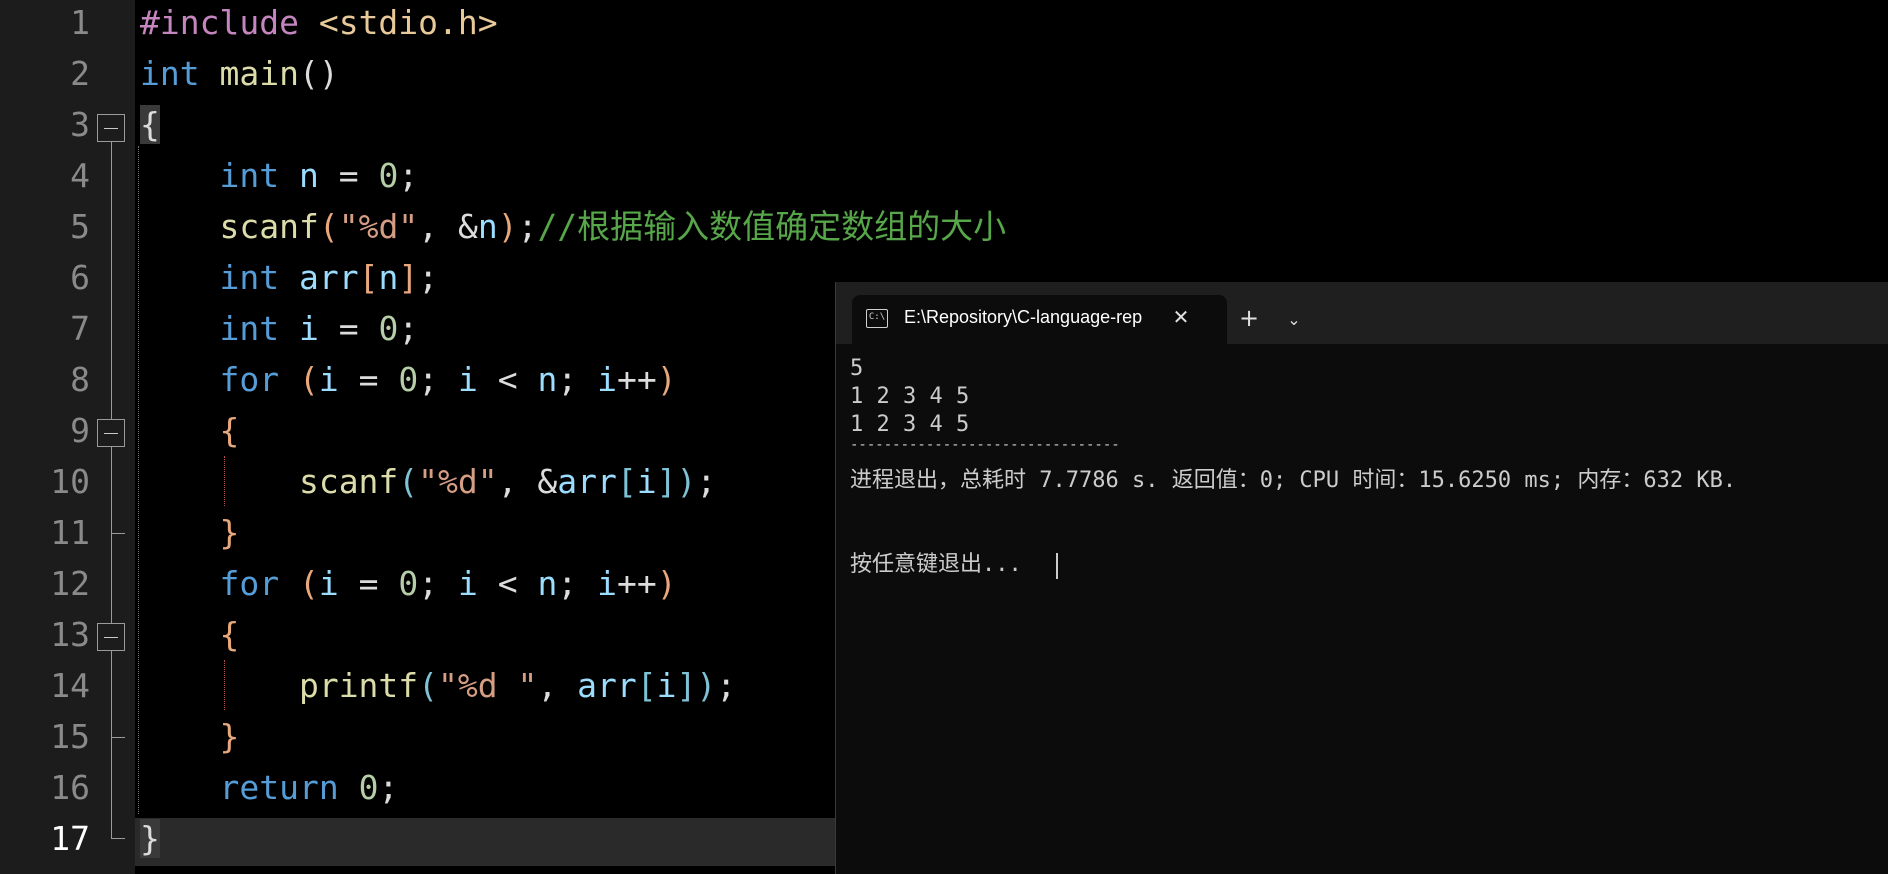 Image resolution: width=1888 pixels, height=874 pixels. Describe the element at coordinates (772, 226) in the screenshot. I see `code-comment: //根据输入数值确定数组的大小` at that location.